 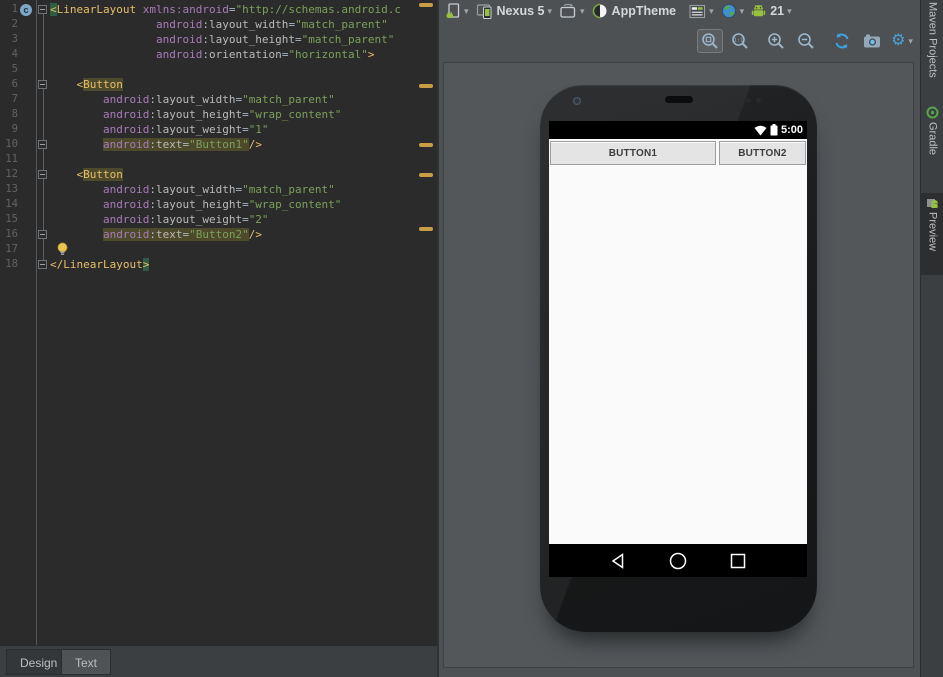 I want to click on zoom-in-button, so click(x=776, y=41).